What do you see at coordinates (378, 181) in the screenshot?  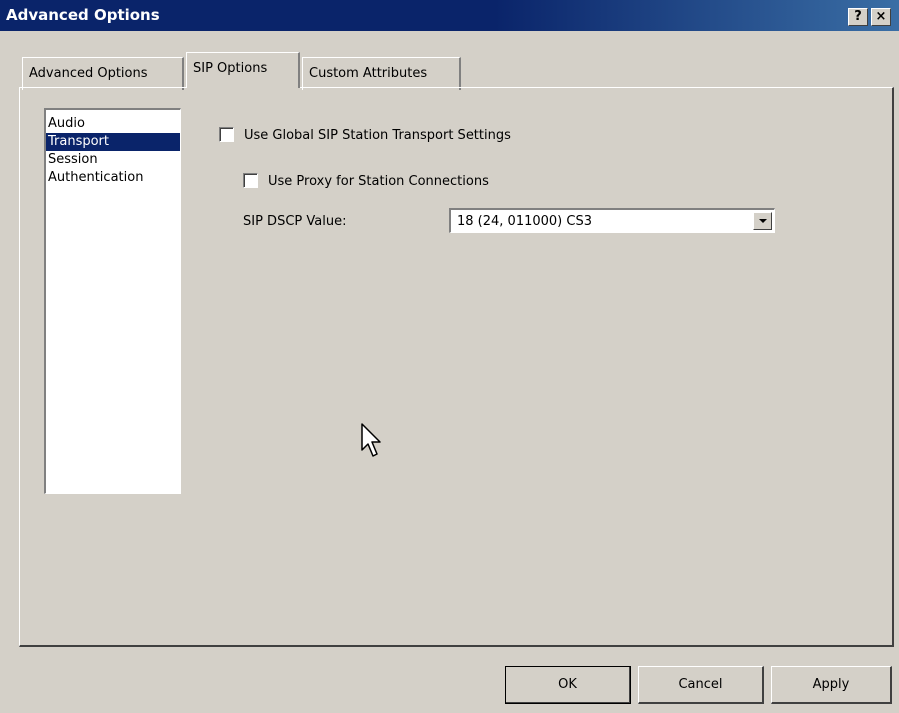 I see `use-proxy-label: Use Proxy for Station Connections` at bounding box center [378, 181].